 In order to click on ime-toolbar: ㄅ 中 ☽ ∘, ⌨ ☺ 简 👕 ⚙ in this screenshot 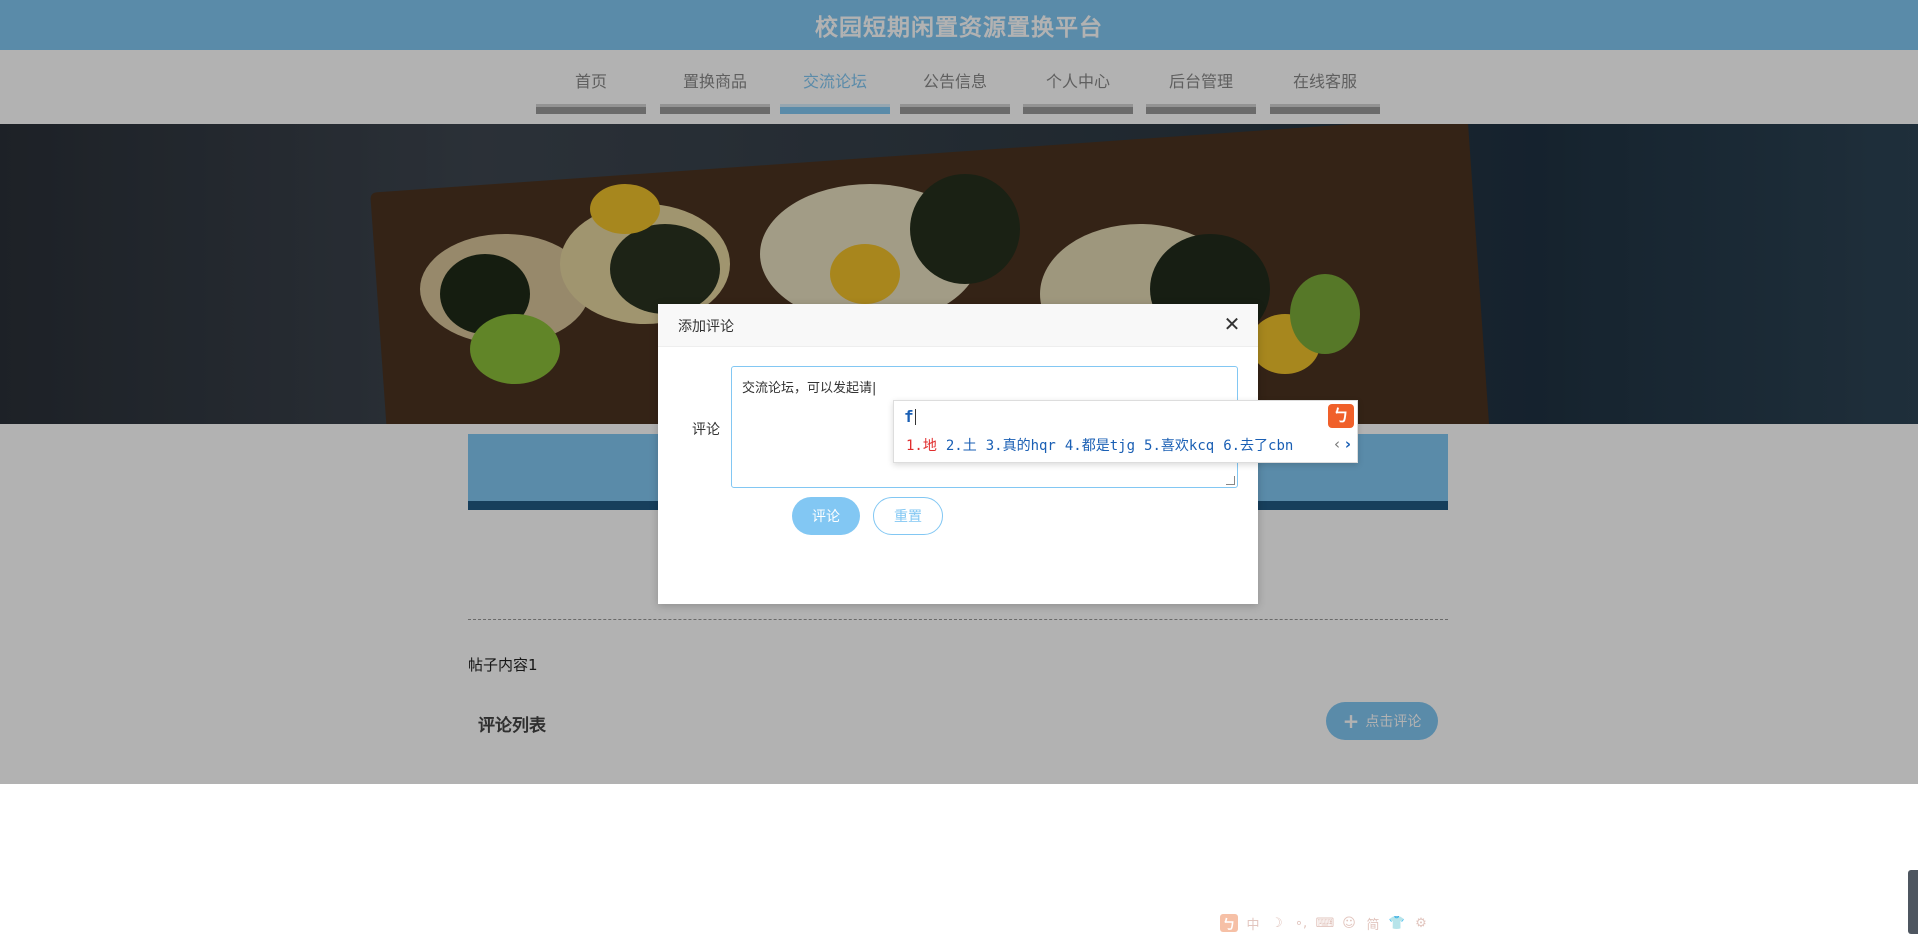, I will do `click(1325, 923)`.